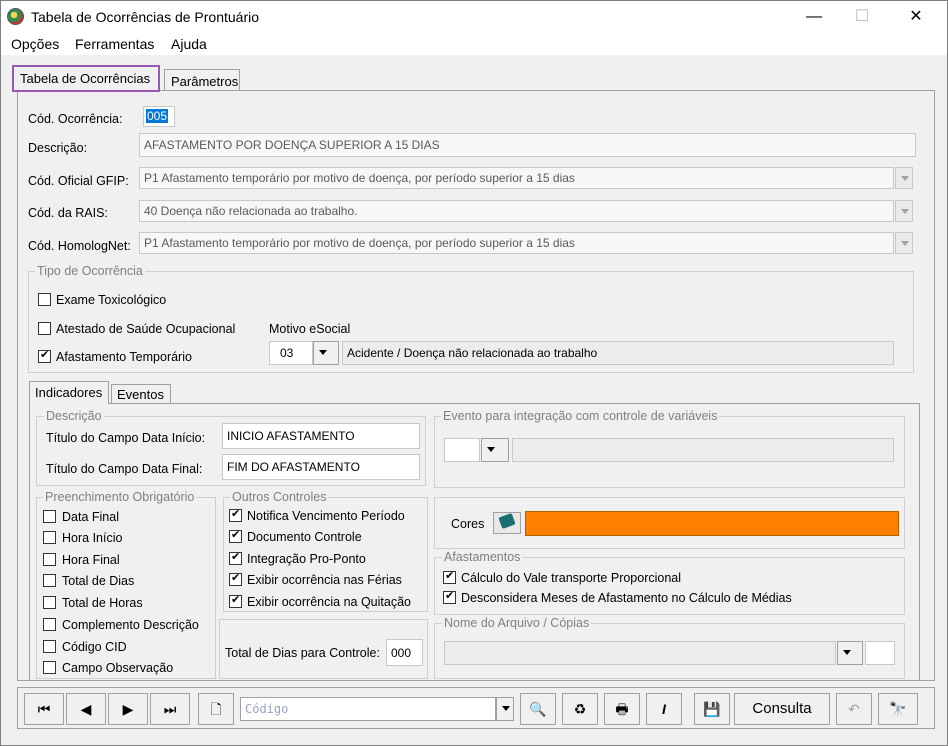 The width and height of the screenshot is (948, 746). I want to click on campo-observacao-checkbox, so click(49, 667).